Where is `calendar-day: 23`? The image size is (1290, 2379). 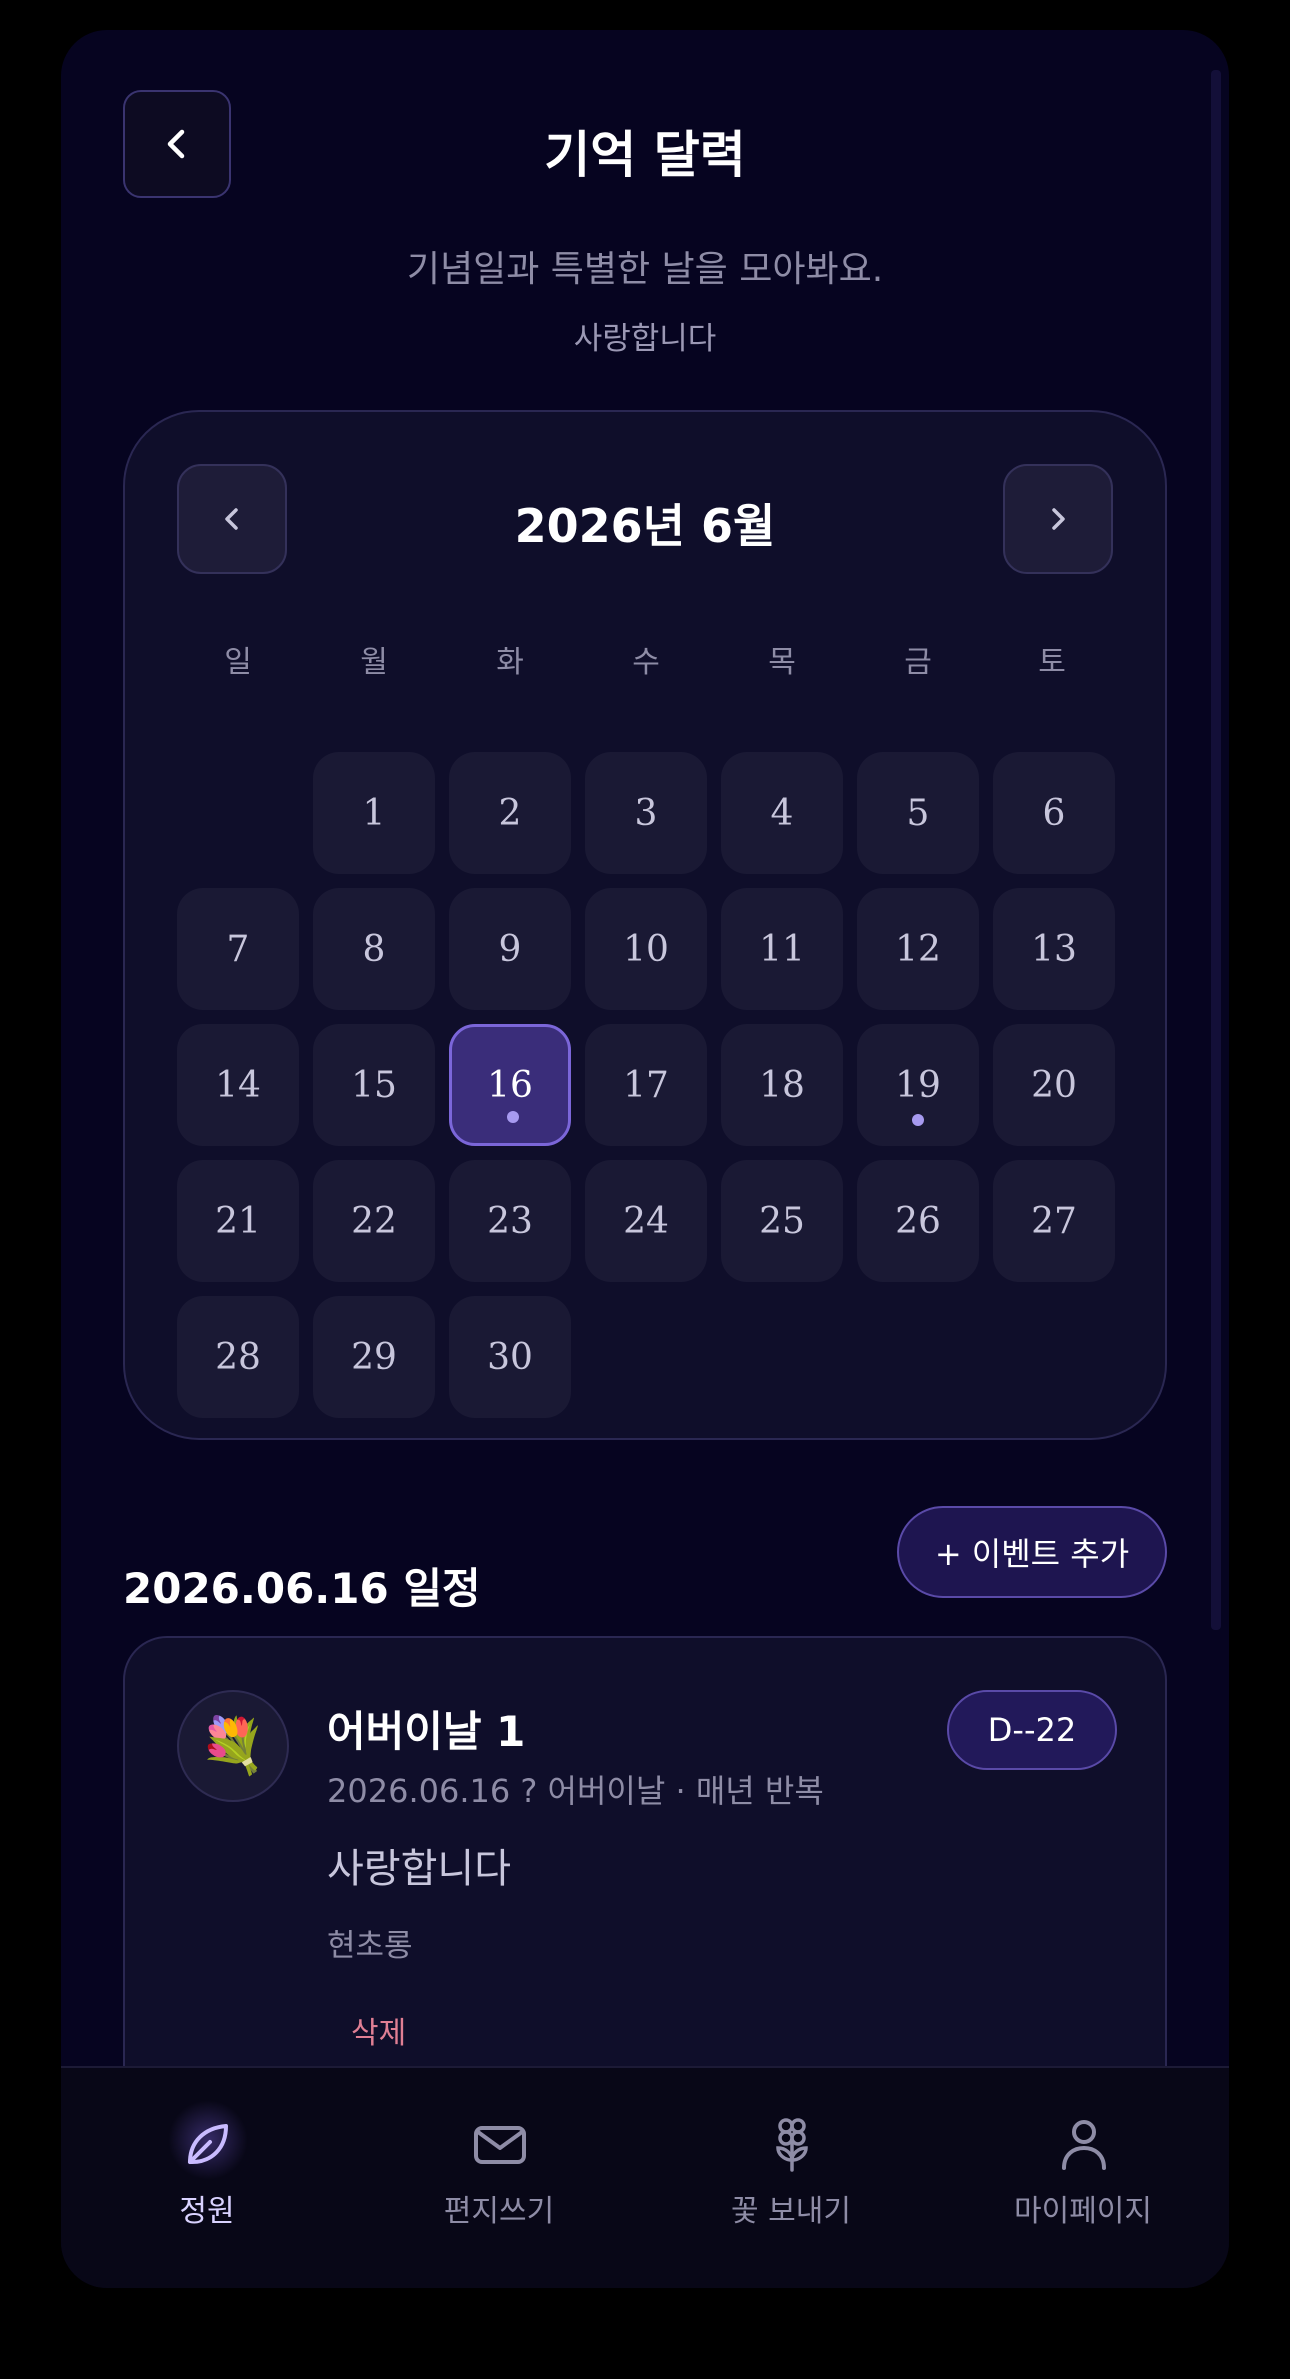
calendar-day: 23 is located at coordinates (510, 1221).